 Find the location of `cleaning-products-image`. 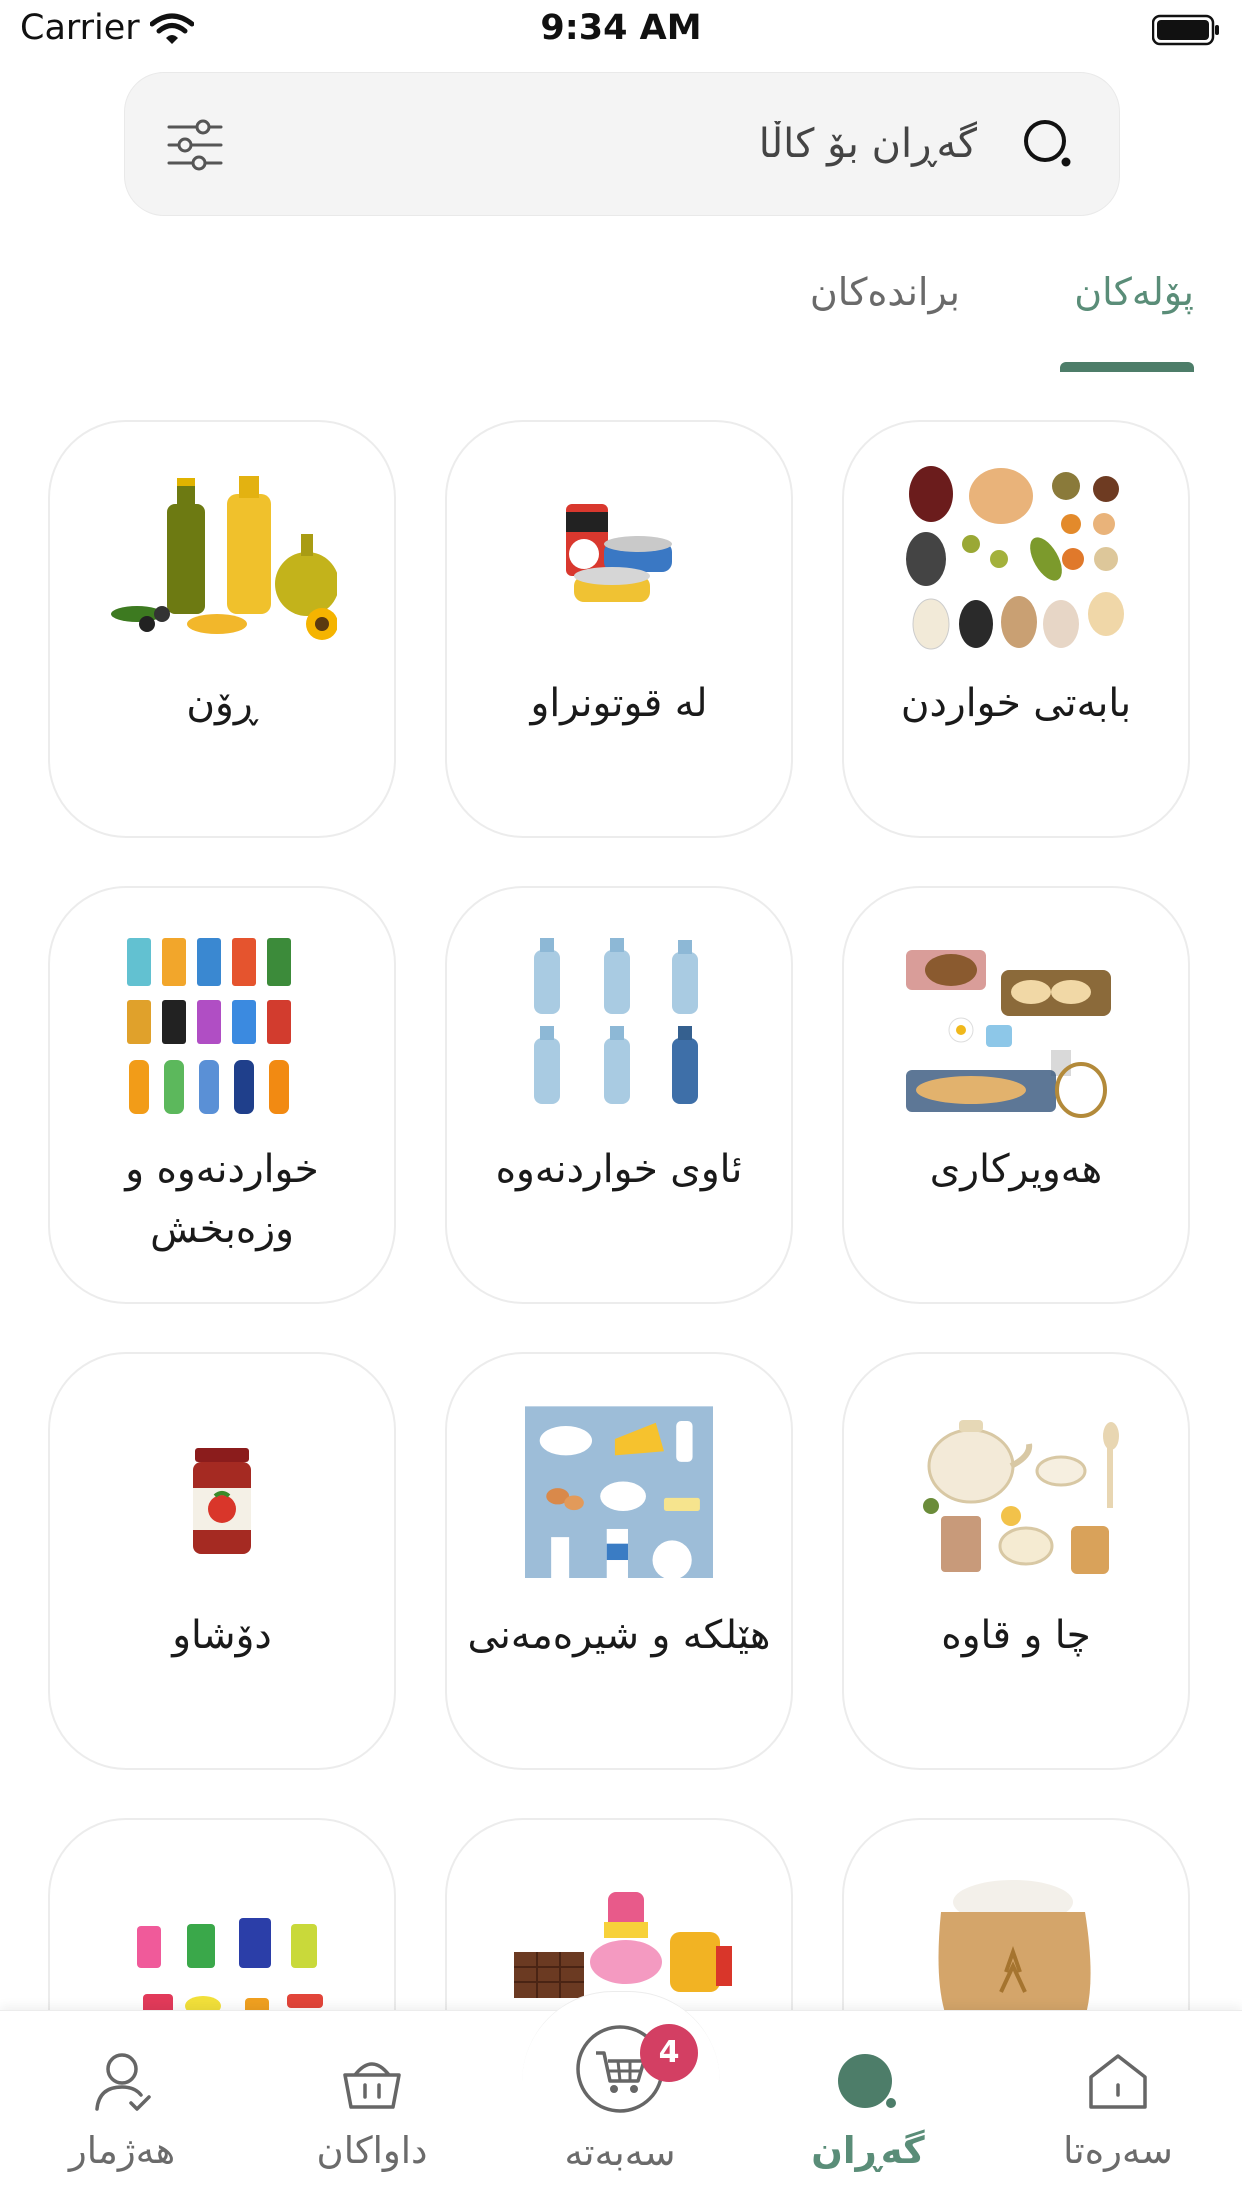

cleaning-products-image is located at coordinates (230, 1964).